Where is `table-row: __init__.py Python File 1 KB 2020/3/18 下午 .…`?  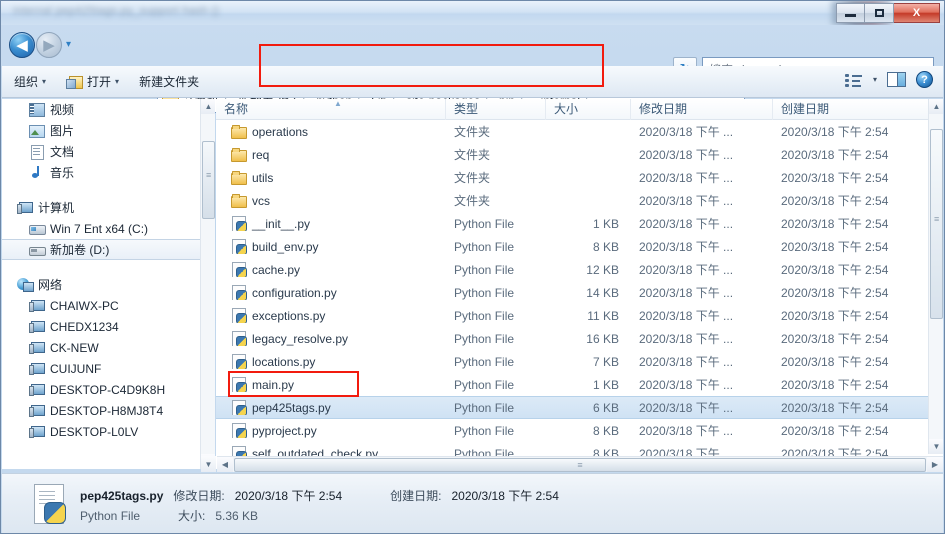 table-row: __init__.py Python File 1 KB 2020/3/18 下午 .… is located at coordinates (572, 223).